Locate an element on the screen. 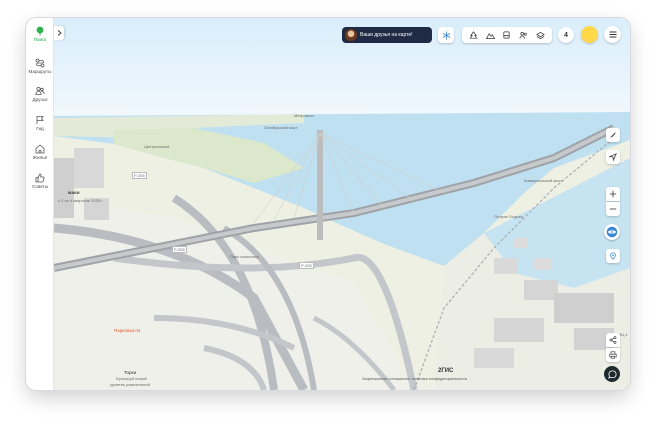  avatar is located at coordinates (351, 35).